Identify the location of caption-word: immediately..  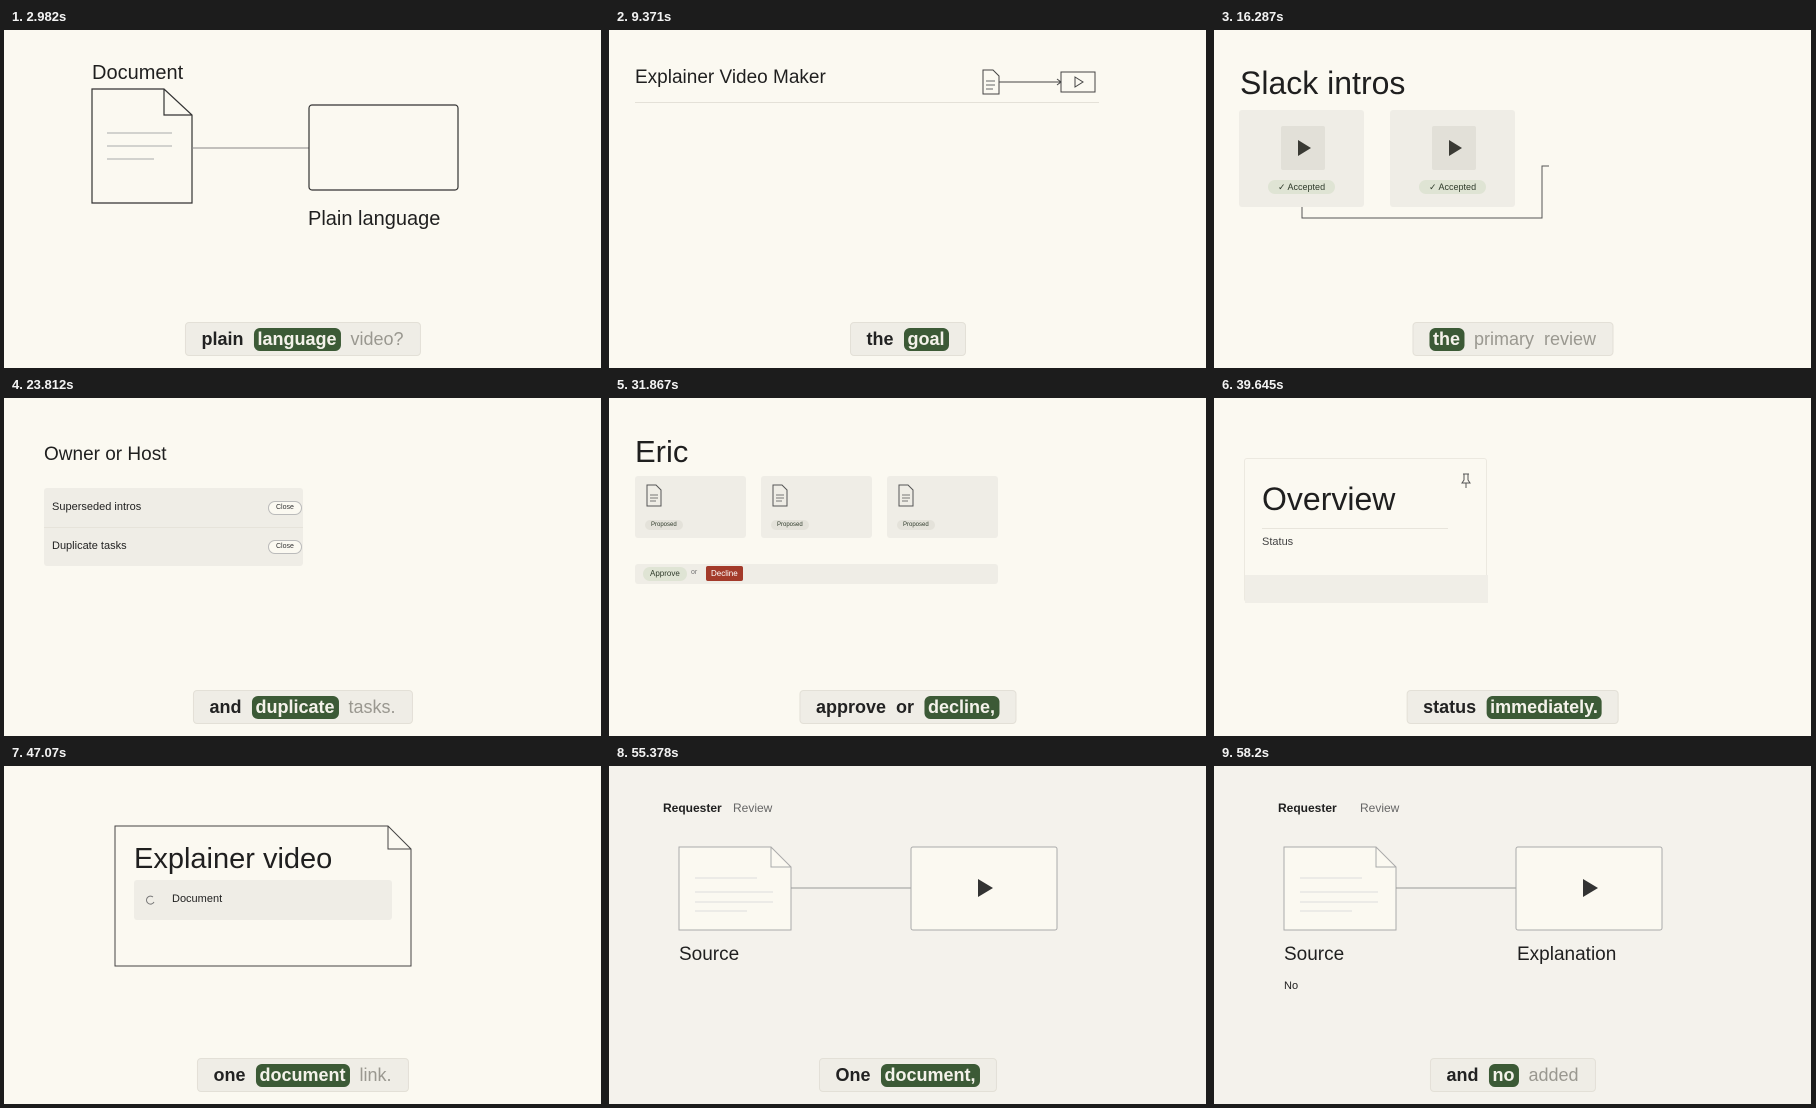
(1544, 707).